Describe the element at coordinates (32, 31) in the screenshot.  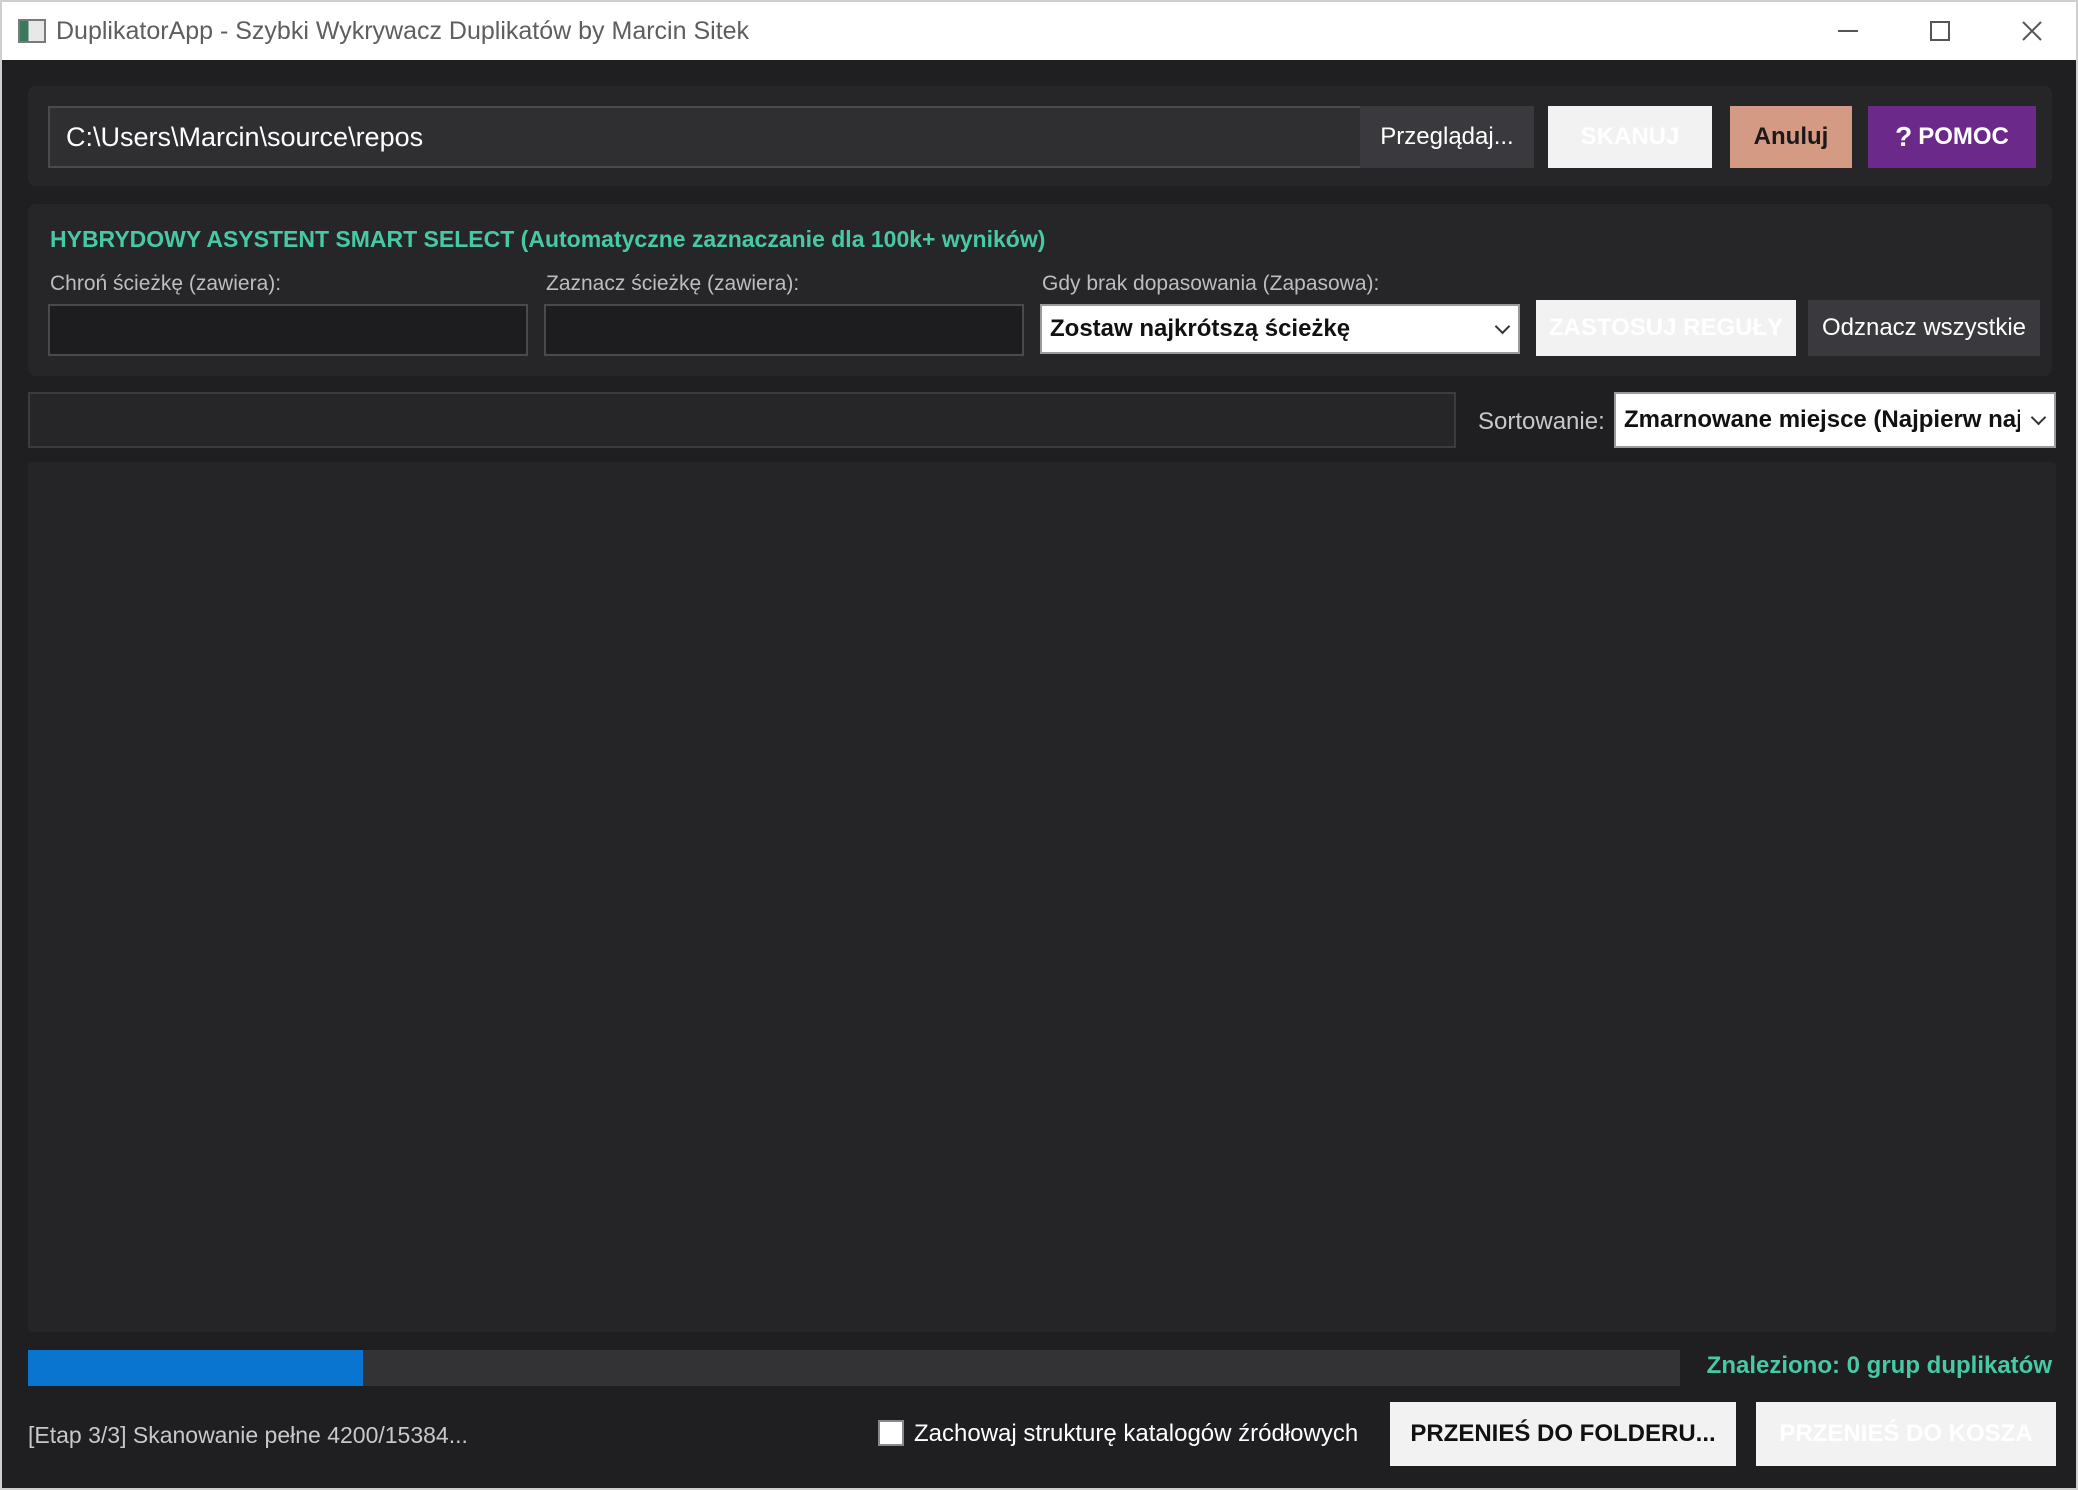
I see `app-icon` at that location.